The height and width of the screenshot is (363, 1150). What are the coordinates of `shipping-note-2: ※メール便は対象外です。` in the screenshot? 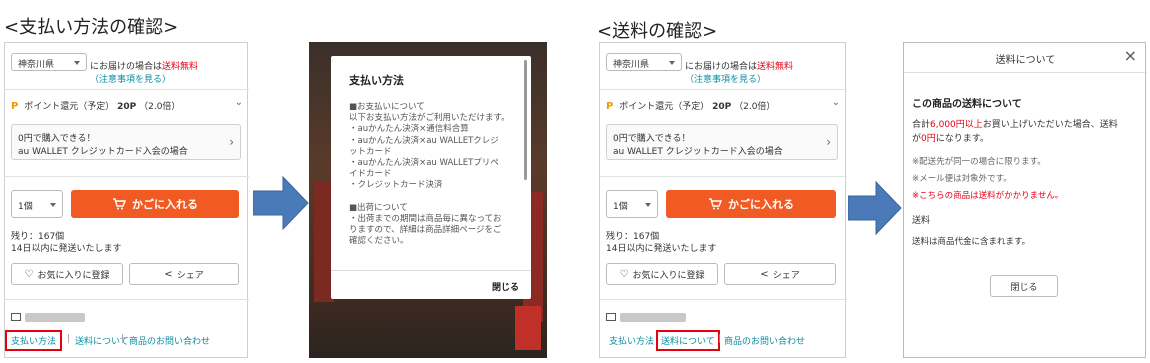 It's located at (962, 179).